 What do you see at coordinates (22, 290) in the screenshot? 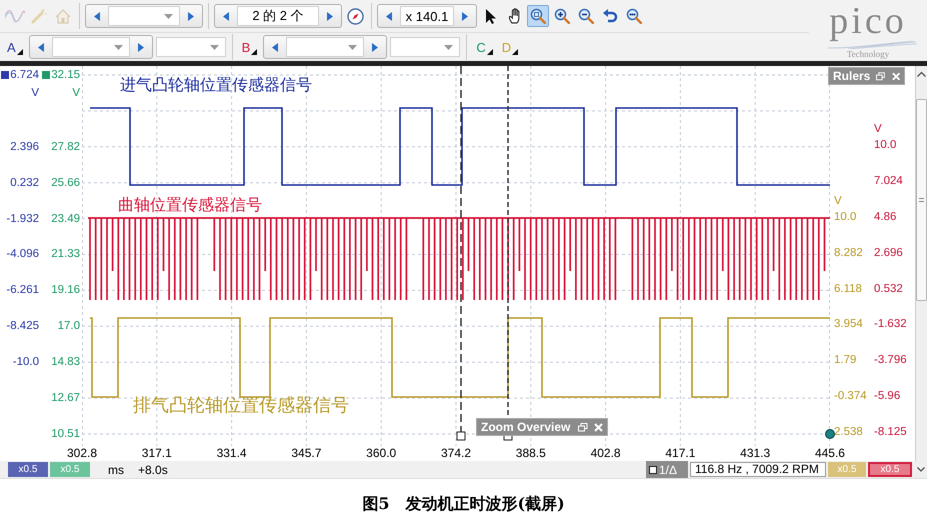
I see `axis-label: -6.261` at bounding box center [22, 290].